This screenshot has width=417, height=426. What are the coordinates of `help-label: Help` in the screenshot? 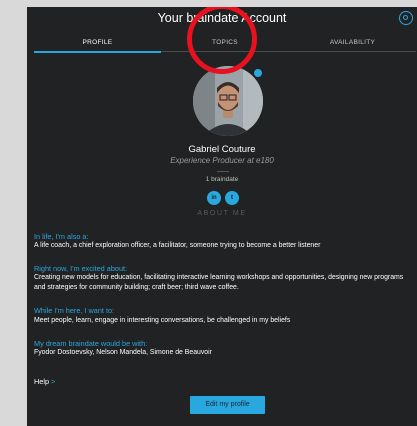 It's located at (42, 381).